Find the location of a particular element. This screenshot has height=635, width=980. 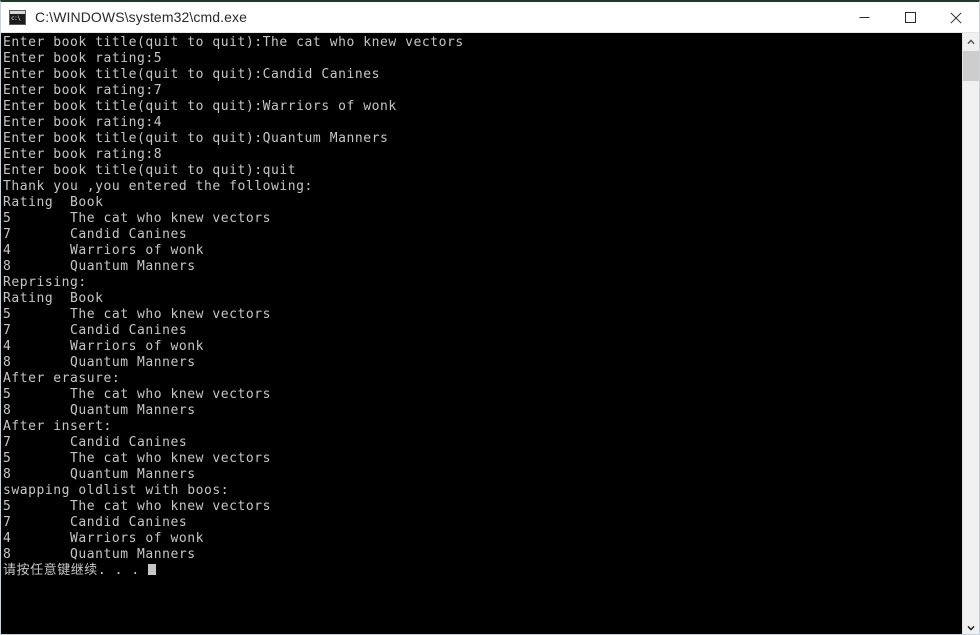

minimize-icon is located at coordinates (864, 17).